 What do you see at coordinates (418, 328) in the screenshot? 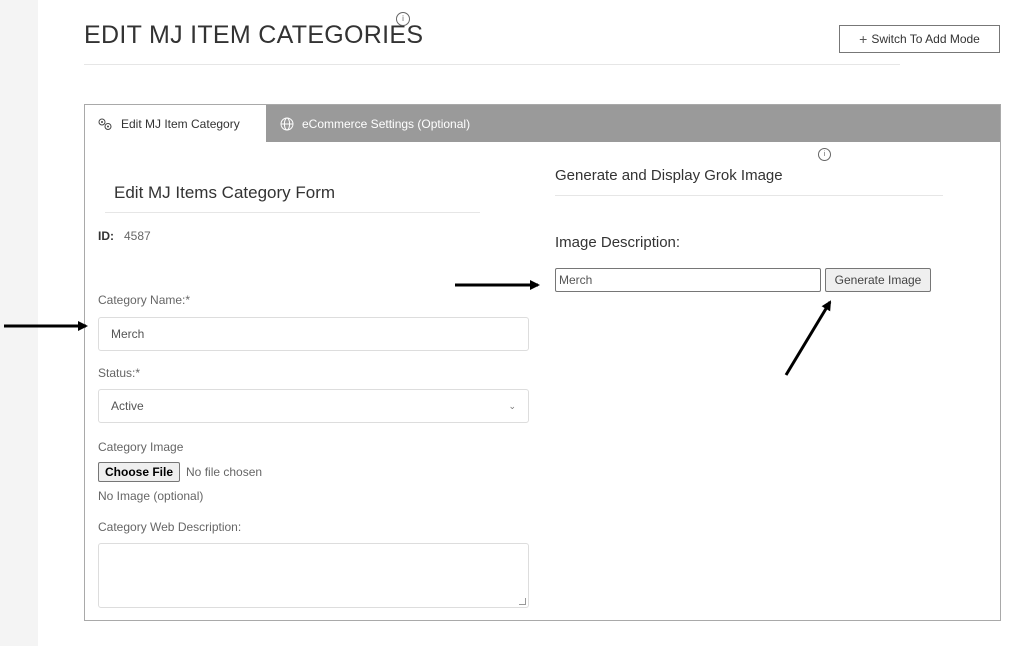
I see `annotation-arrows` at bounding box center [418, 328].